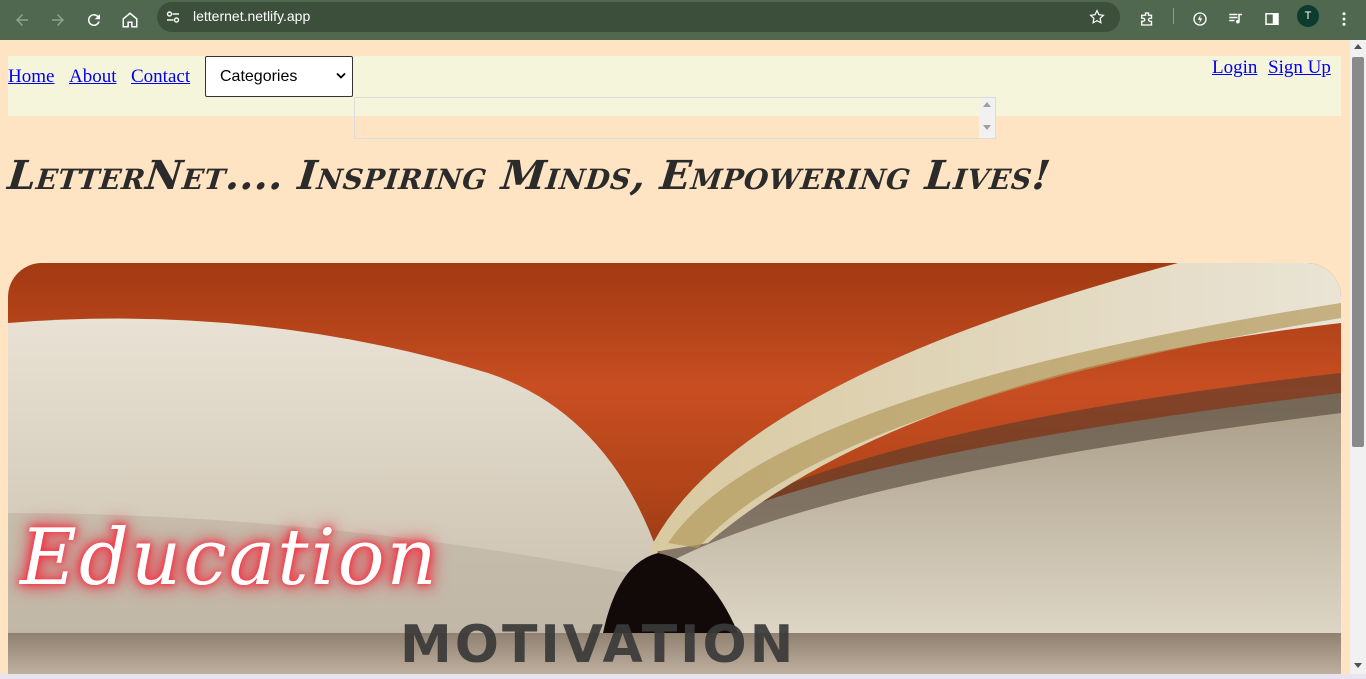 Image resolution: width=1366 pixels, height=679 pixels. I want to click on scrollbar-thumb, so click(1358, 252).